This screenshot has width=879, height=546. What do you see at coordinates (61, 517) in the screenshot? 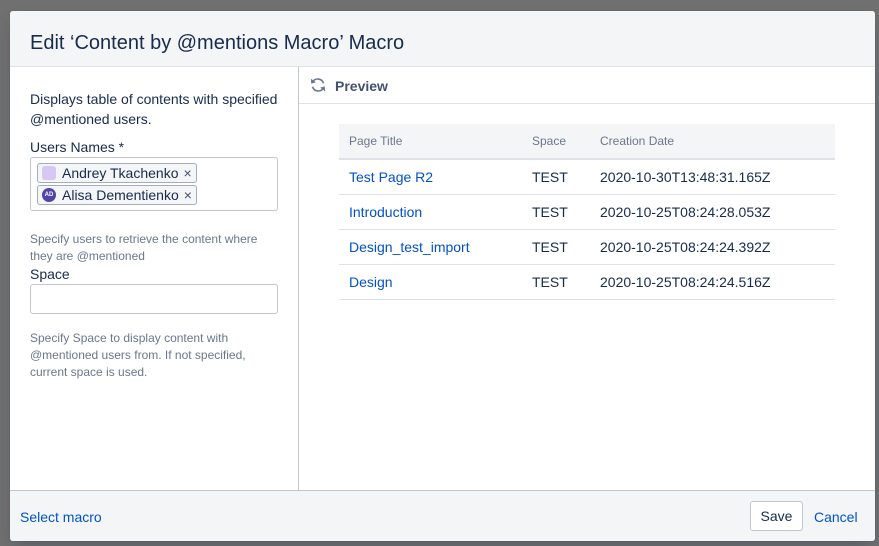
I see `select-macro-link: Select macro` at bounding box center [61, 517].